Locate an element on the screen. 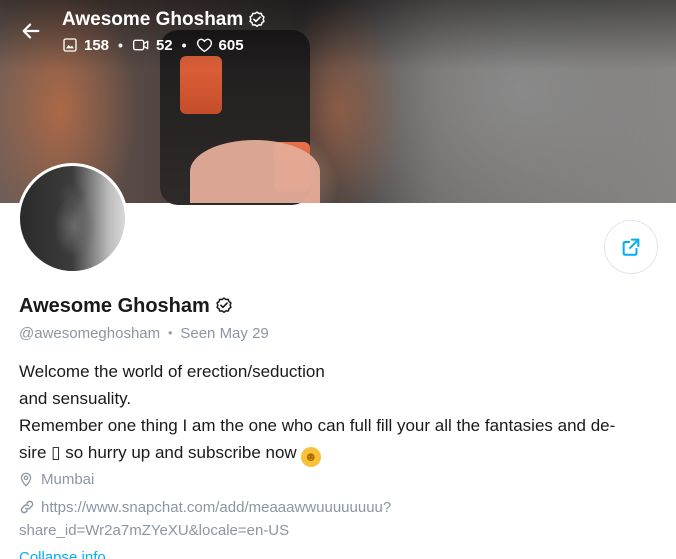 The height and width of the screenshot is (559, 676). bio-line: sire ▯ so hurry up and subscribe now is located at coordinates (158, 452).